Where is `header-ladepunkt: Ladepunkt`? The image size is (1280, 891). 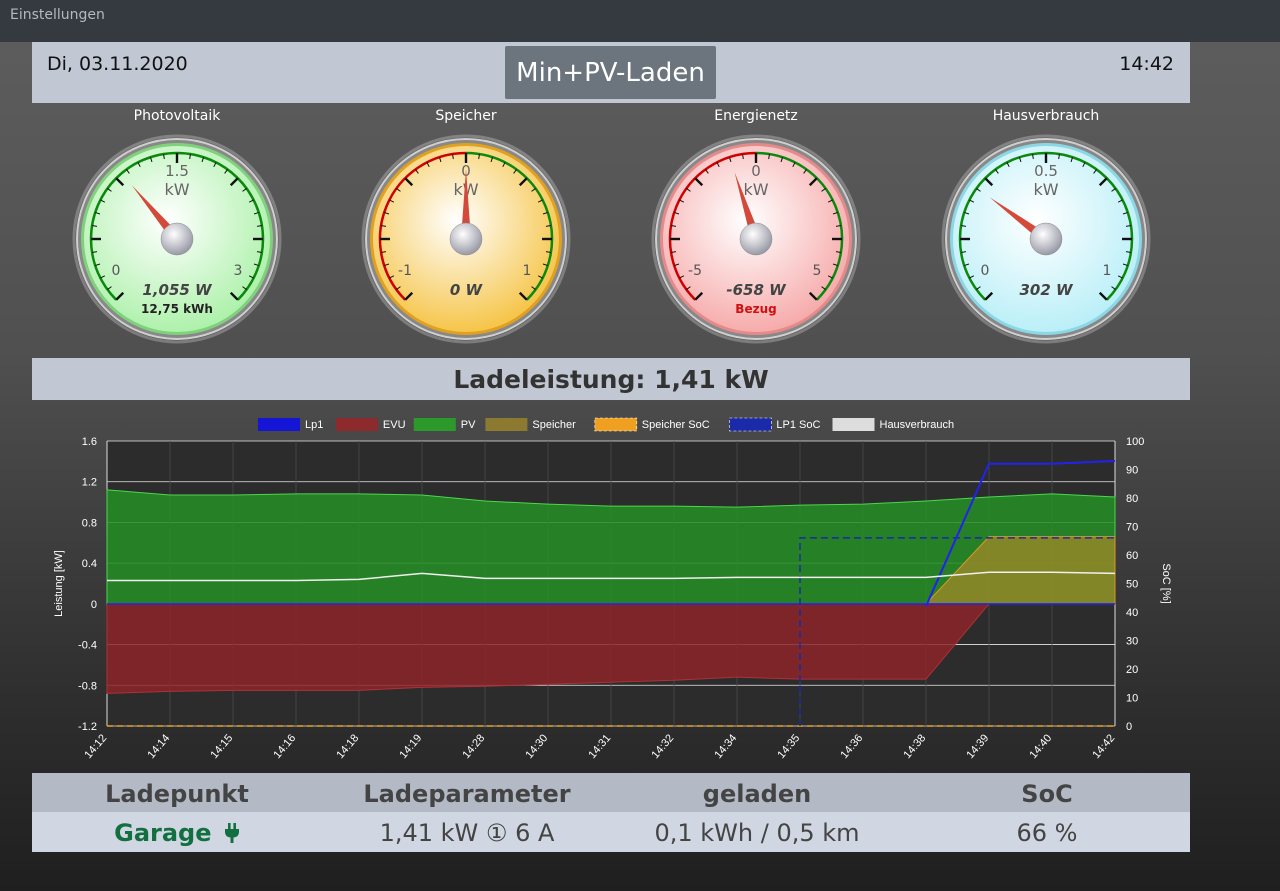
header-ladepunkt: Ladepunkt is located at coordinates (177, 794).